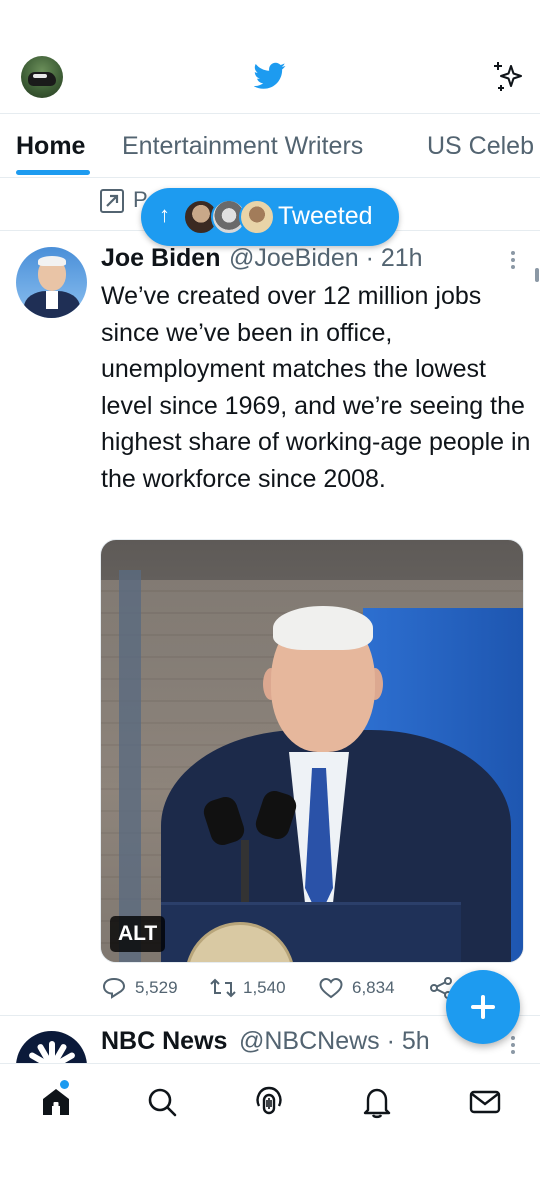 The image size is (540, 1200). What do you see at coordinates (114, 988) in the screenshot?
I see `reply-icon` at bounding box center [114, 988].